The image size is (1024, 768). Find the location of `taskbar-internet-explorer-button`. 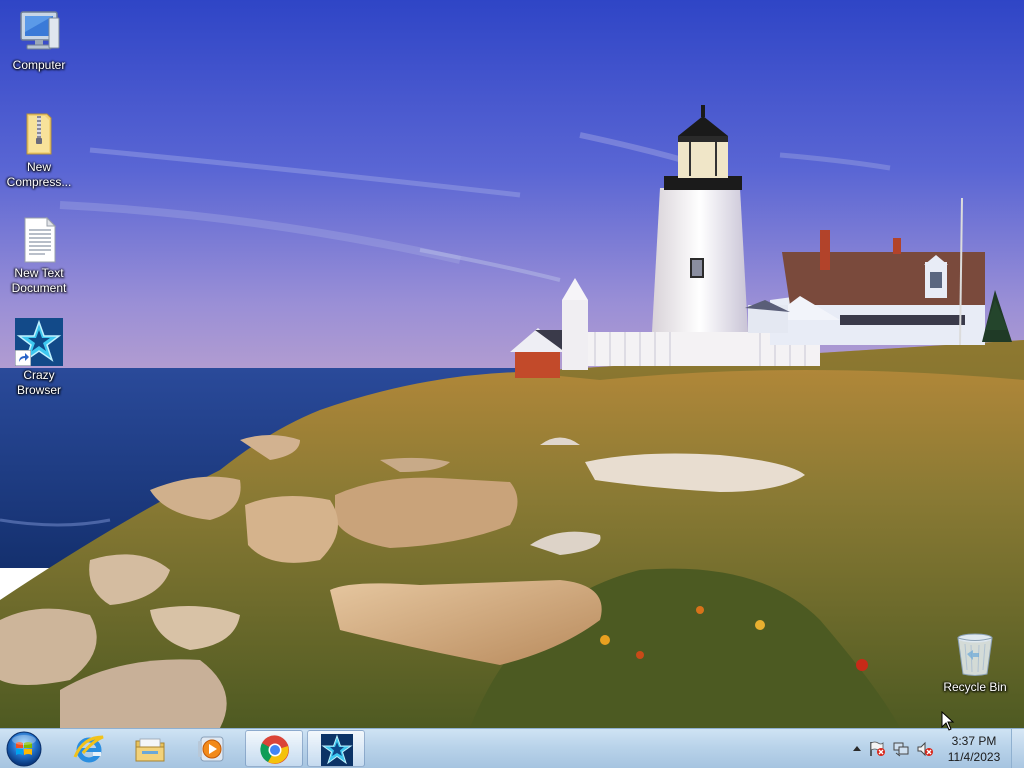

taskbar-internet-explorer-button is located at coordinates (89, 748).